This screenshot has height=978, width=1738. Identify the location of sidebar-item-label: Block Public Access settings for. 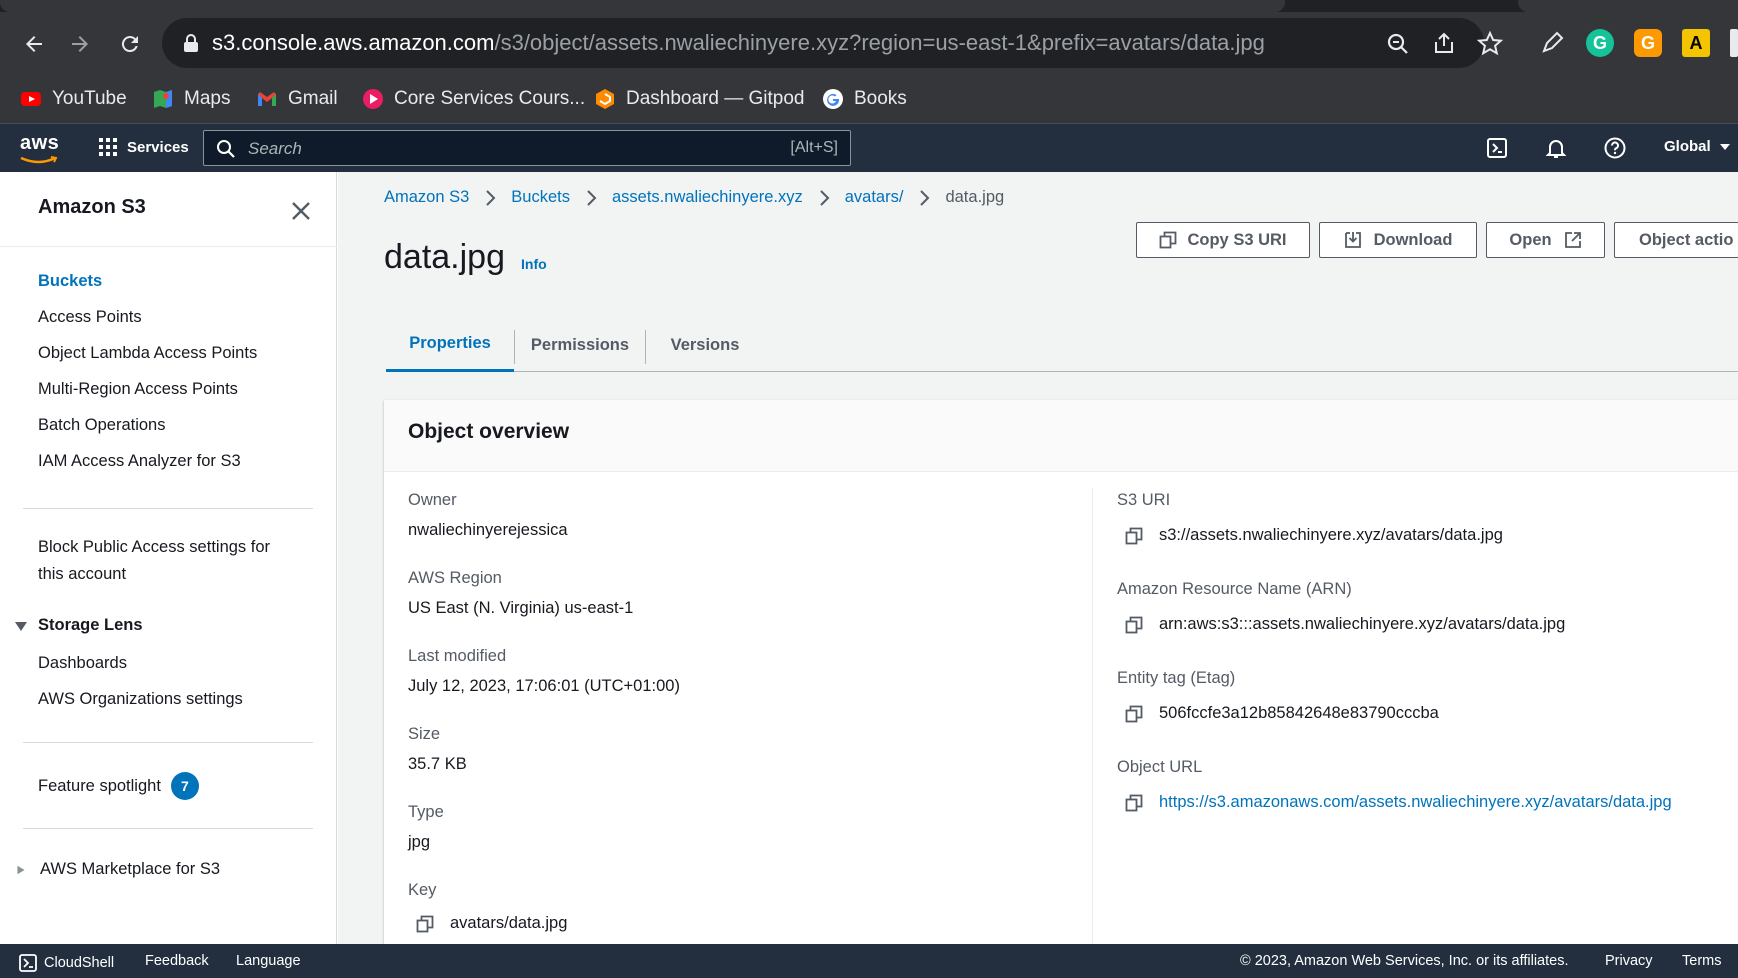
(154, 547).